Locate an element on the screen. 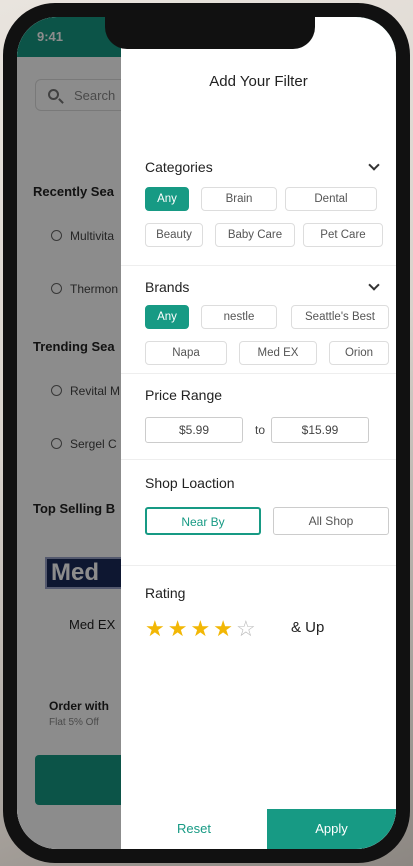 The height and width of the screenshot is (866, 413). rating-suffix: & Up is located at coordinates (308, 627).